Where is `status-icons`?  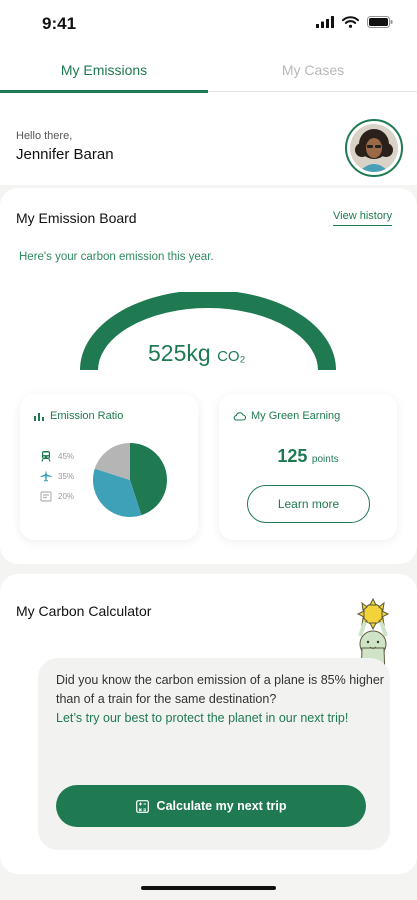 status-icons is located at coordinates (354, 22).